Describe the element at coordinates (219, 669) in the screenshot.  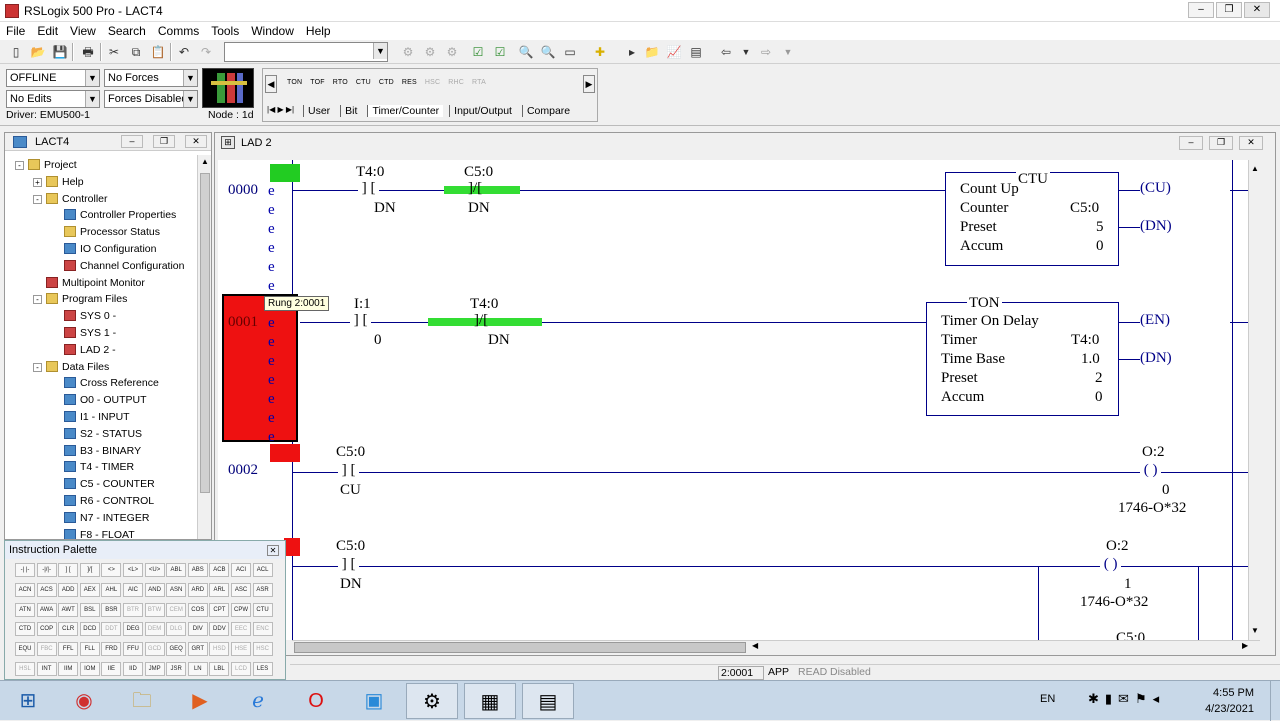
I see `palette-button: LBL` at that location.